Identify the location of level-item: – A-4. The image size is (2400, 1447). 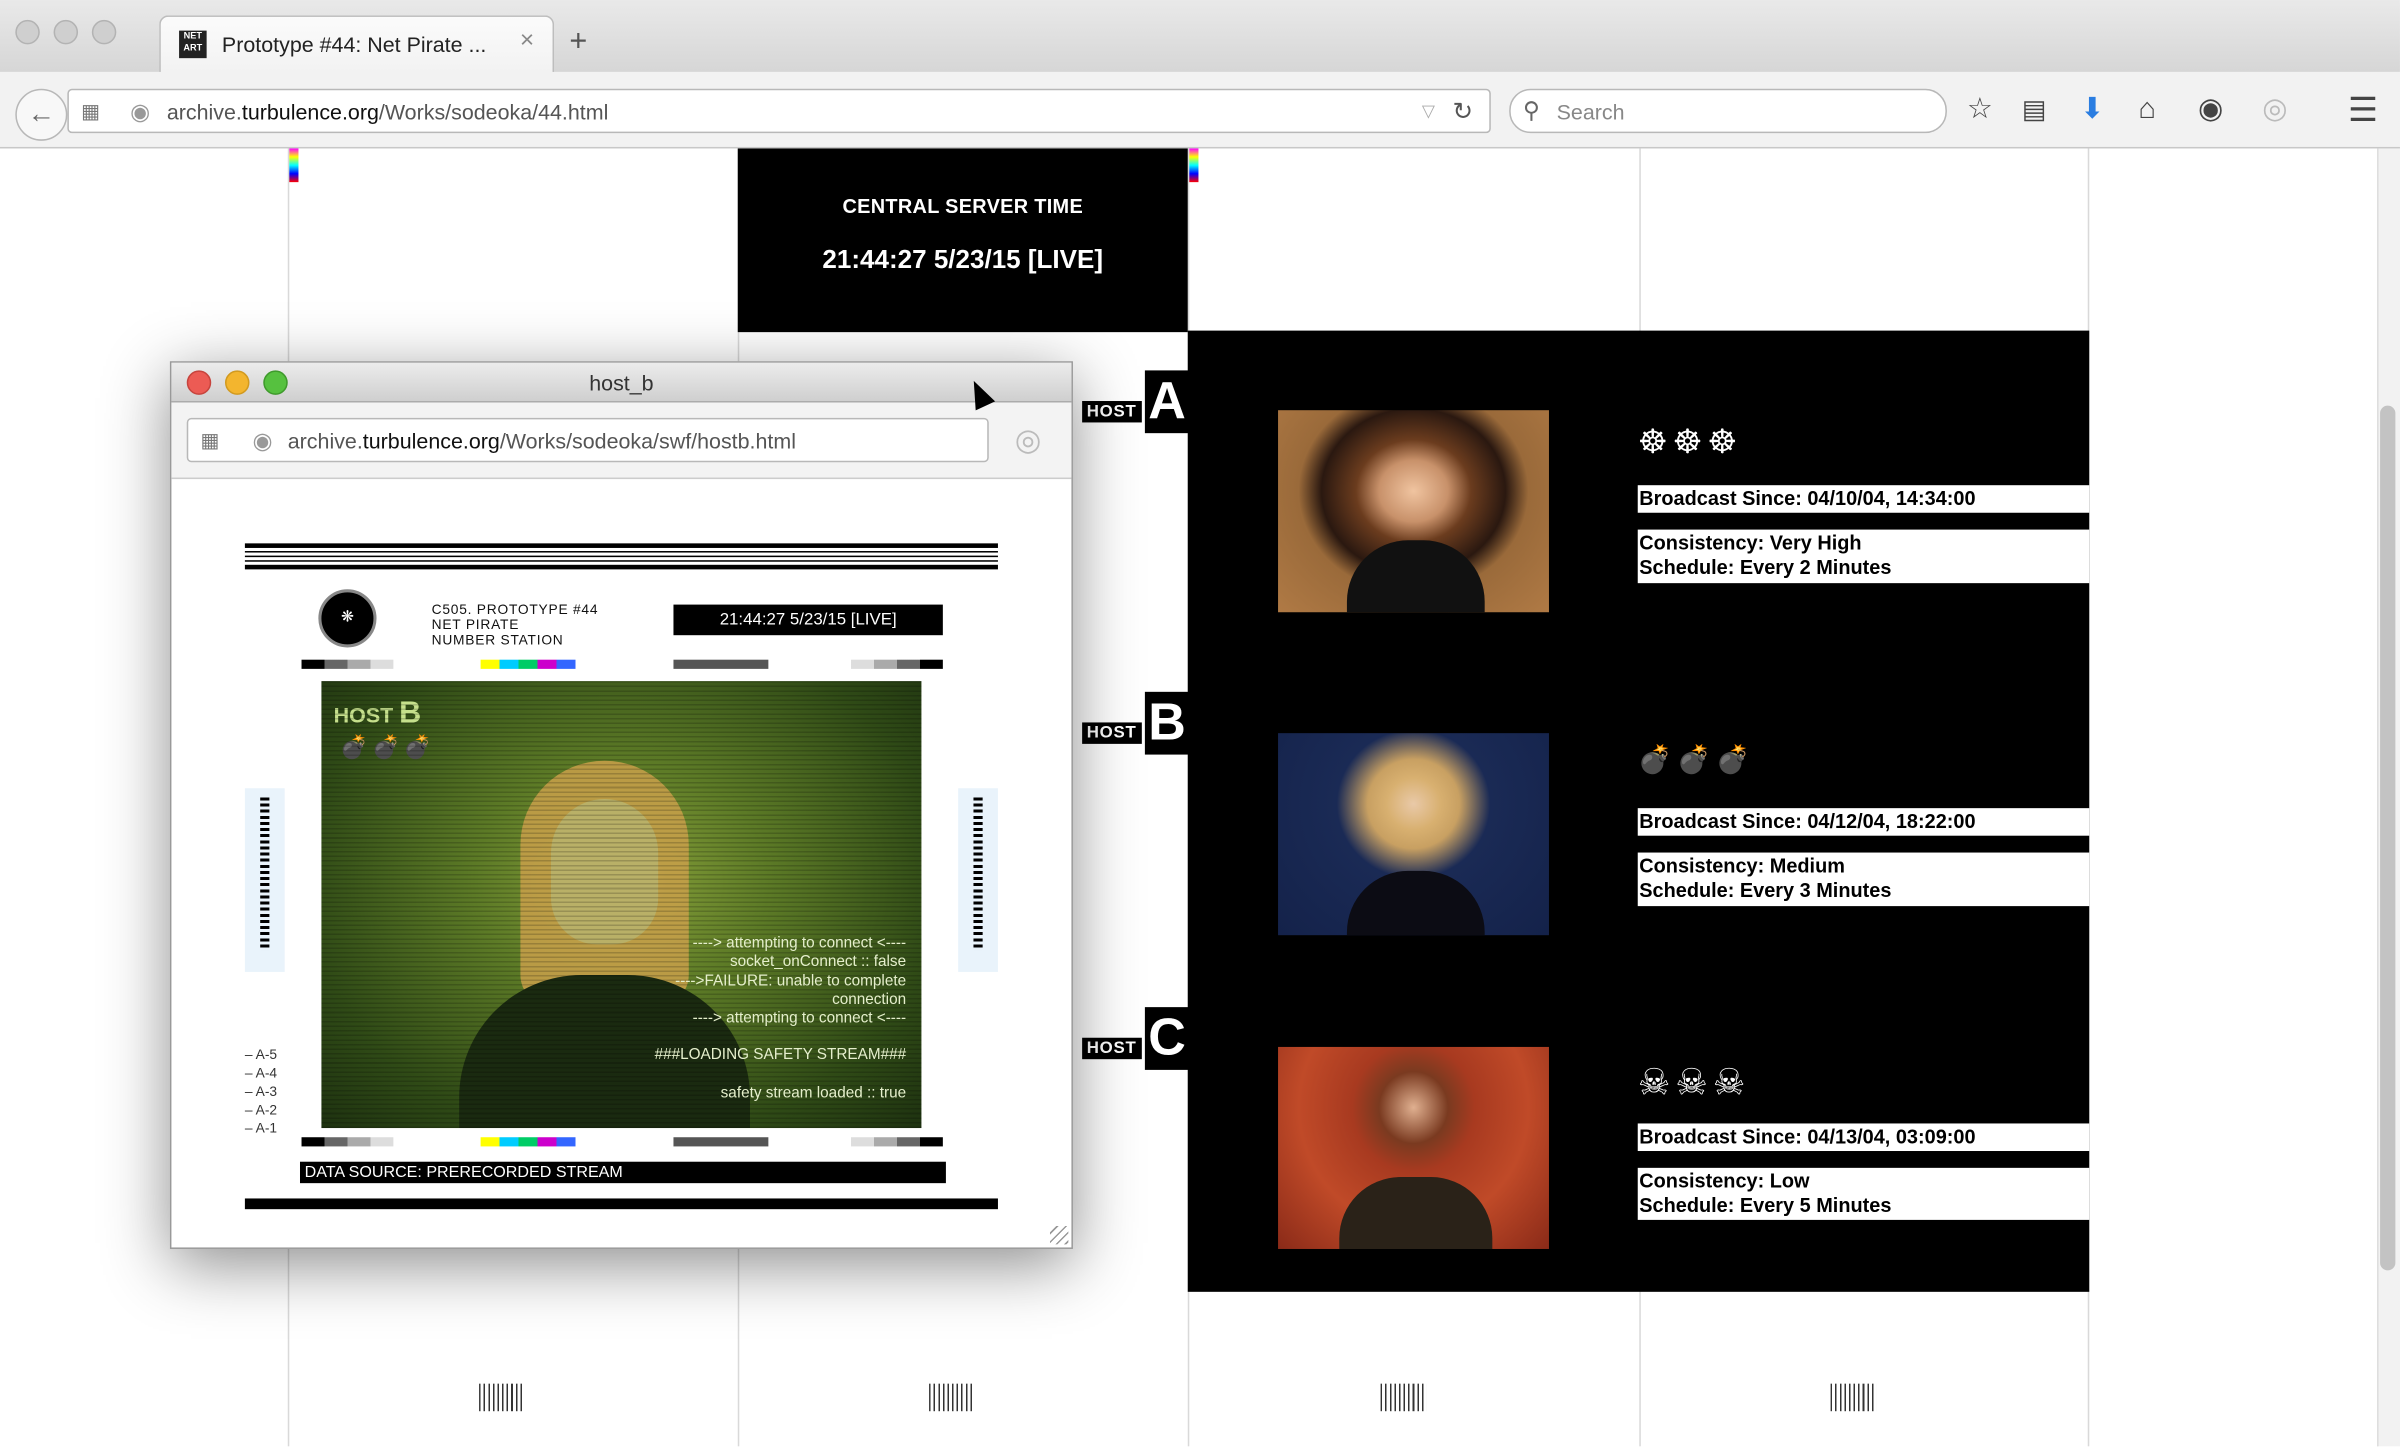
(261, 1073).